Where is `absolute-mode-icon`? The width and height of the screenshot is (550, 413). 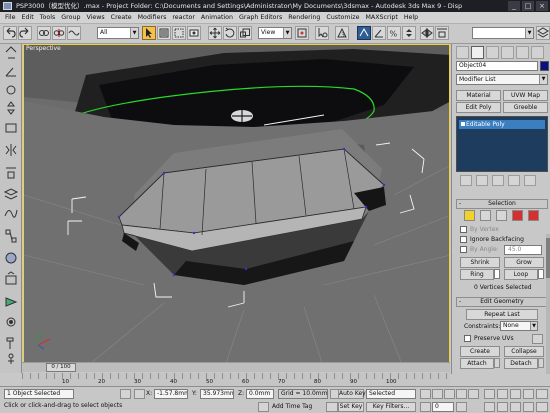
absolute-mode-icon is located at coordinates (139, 394).